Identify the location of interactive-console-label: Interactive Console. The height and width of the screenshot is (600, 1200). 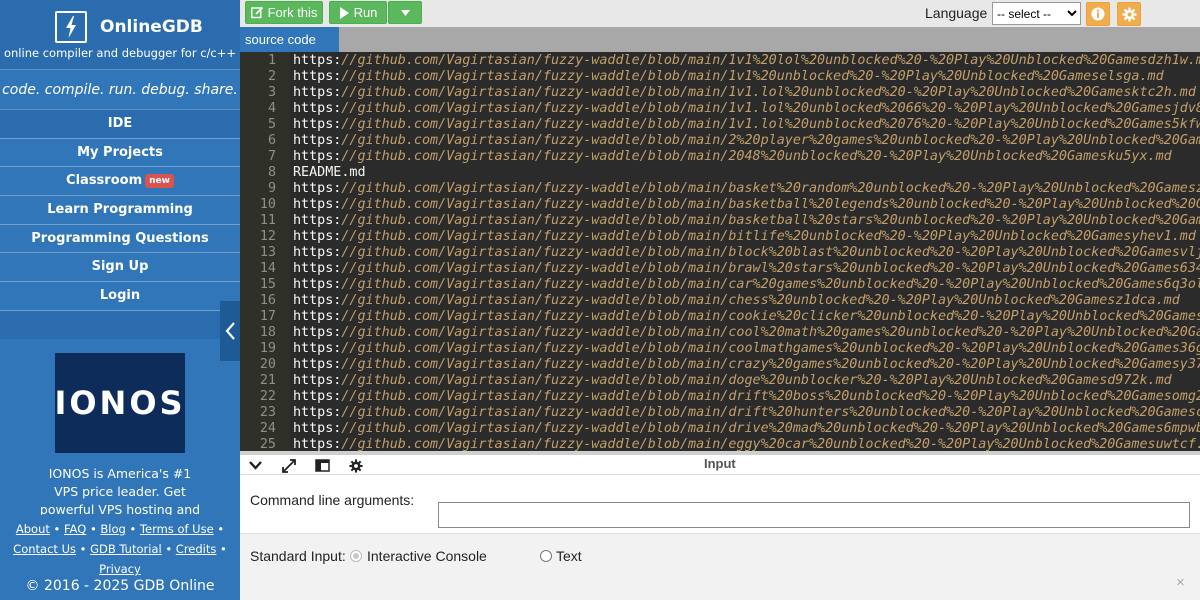
(427, 556).